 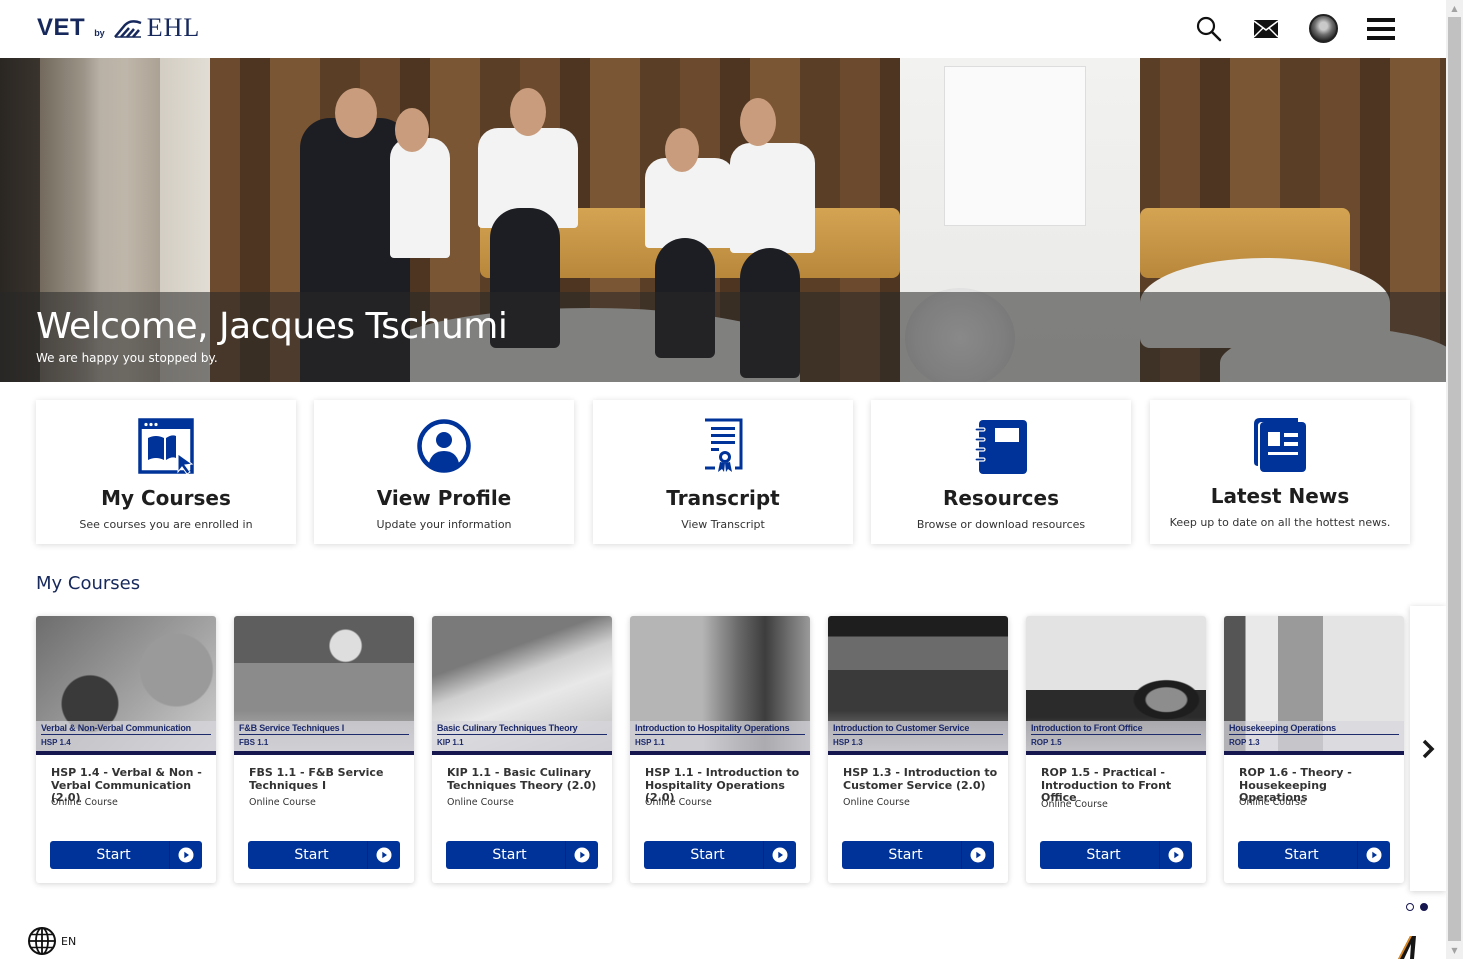 I want to click on course-thumb-title: Housekeeping Operations, so click(x=1314, y=729).